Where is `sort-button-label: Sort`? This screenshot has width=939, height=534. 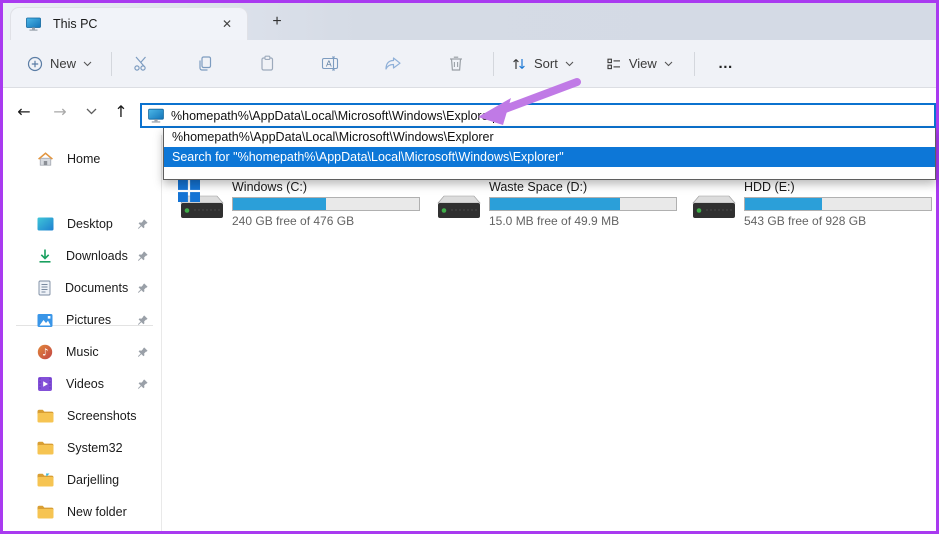
sort-button-label: Sort is located at coordinates (546, 63).